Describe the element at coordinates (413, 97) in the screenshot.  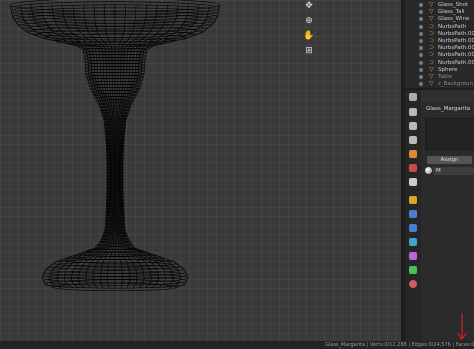
I see `tool-icon` at that location.